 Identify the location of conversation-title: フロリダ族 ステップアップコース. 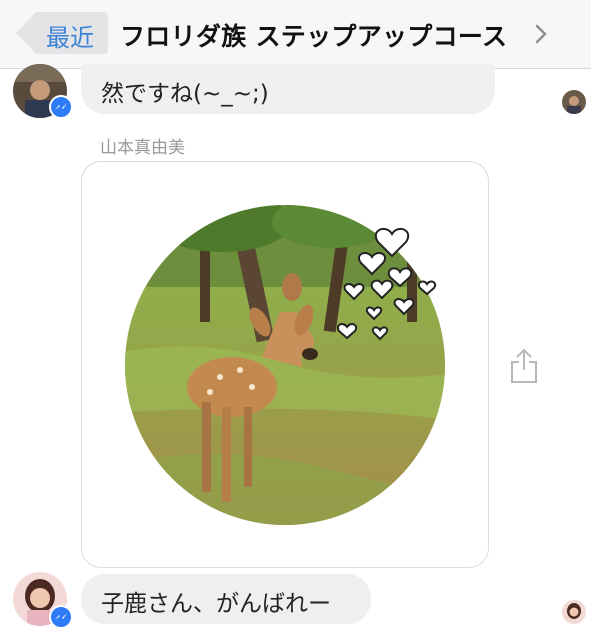
(313, 35).